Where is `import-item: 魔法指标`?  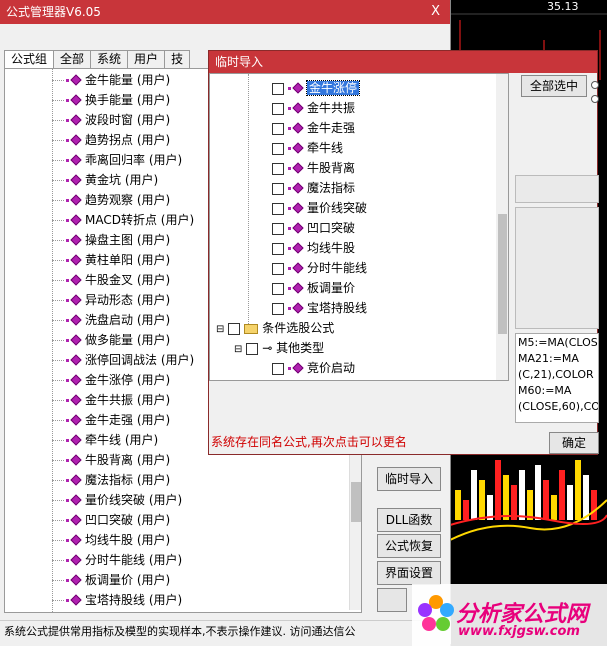 import-item: 魔法指标 is located at coordinates (313, 188).